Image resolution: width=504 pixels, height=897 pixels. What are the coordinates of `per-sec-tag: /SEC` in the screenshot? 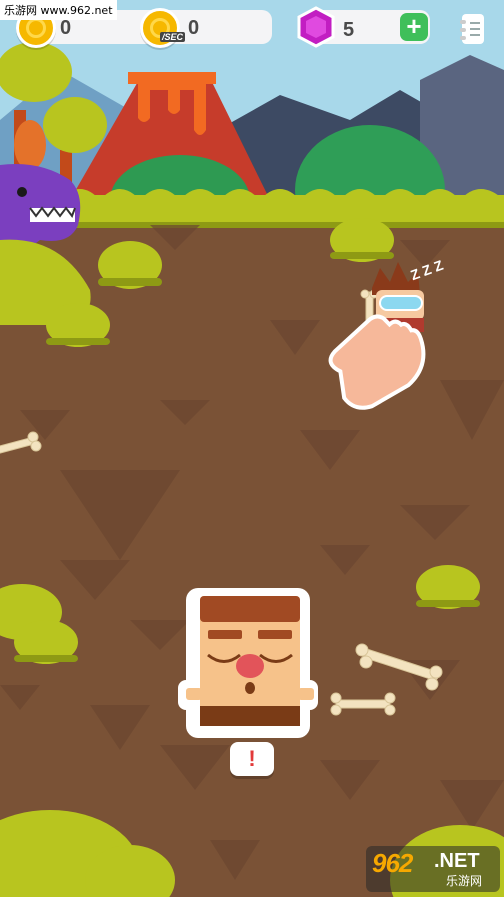 It's located at (173, 37).